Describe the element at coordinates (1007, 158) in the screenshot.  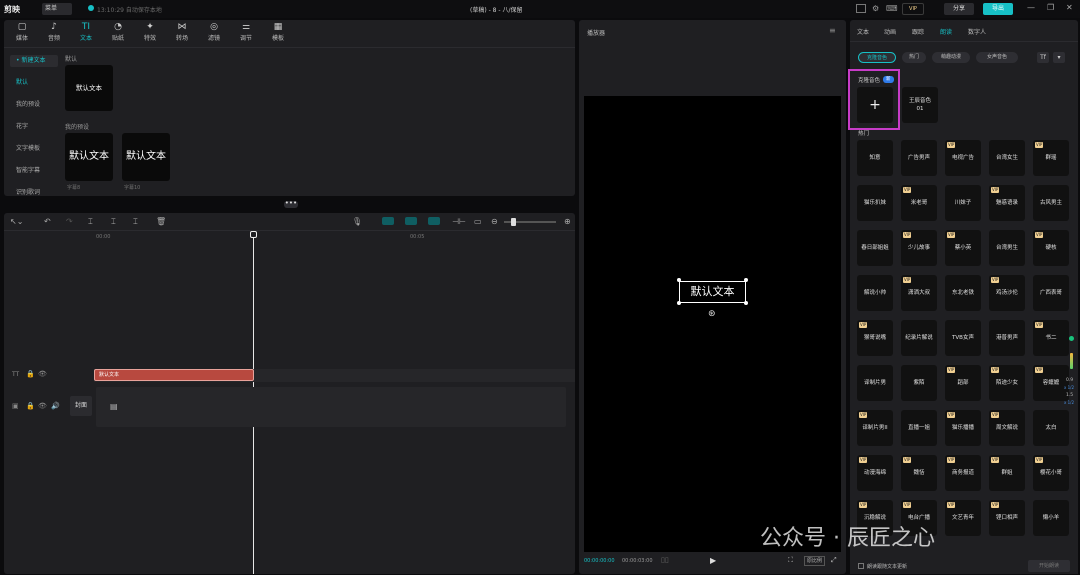
I see `voice-tile: 台湾女生` at that location.